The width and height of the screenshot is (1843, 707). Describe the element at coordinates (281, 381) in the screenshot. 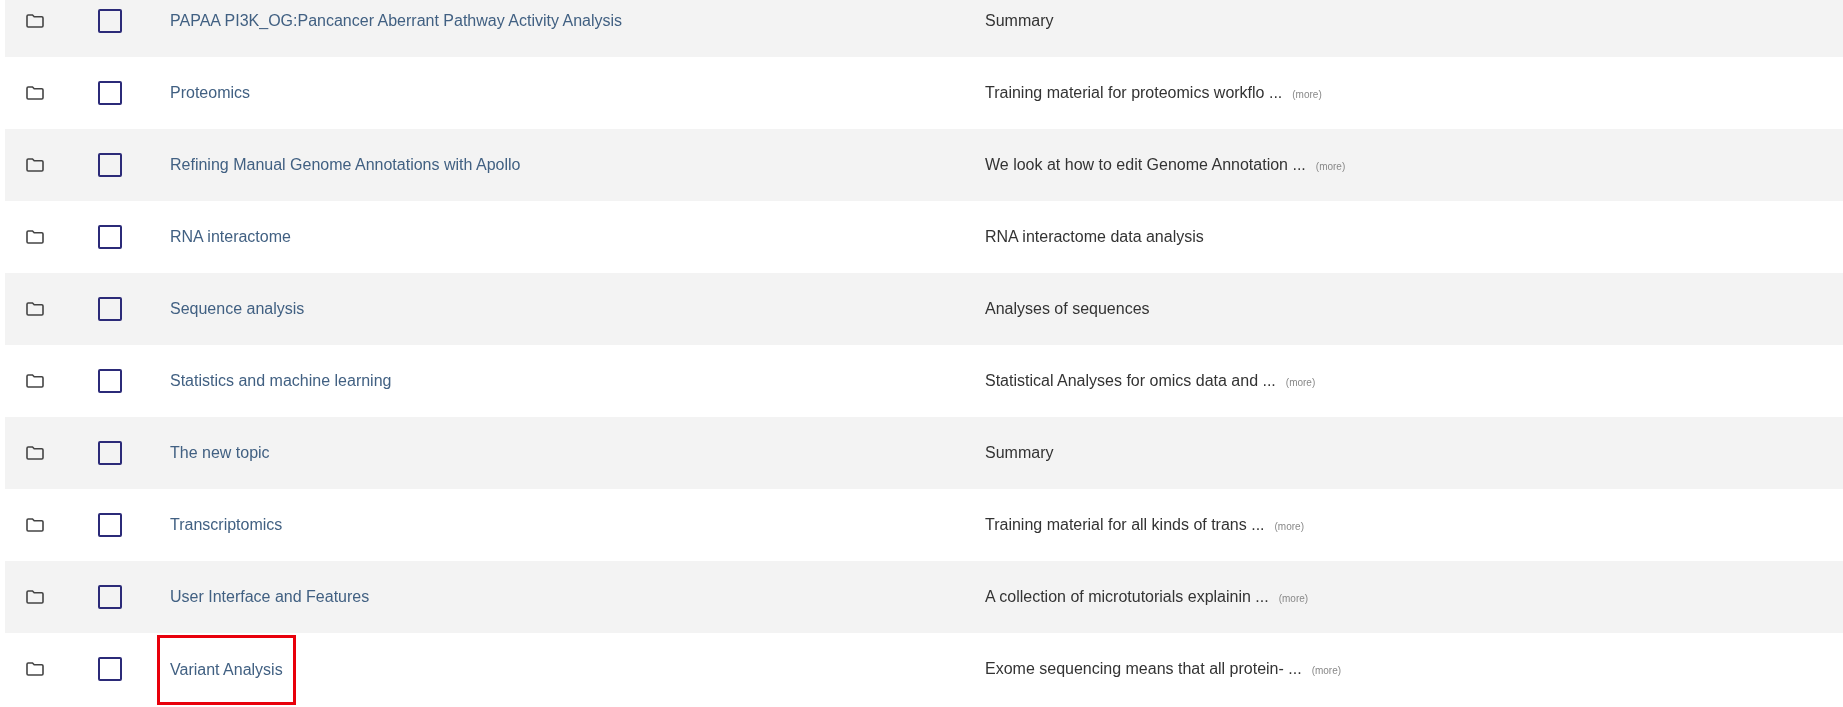

I see `topic-link: Statistics and machine learning` at that location.